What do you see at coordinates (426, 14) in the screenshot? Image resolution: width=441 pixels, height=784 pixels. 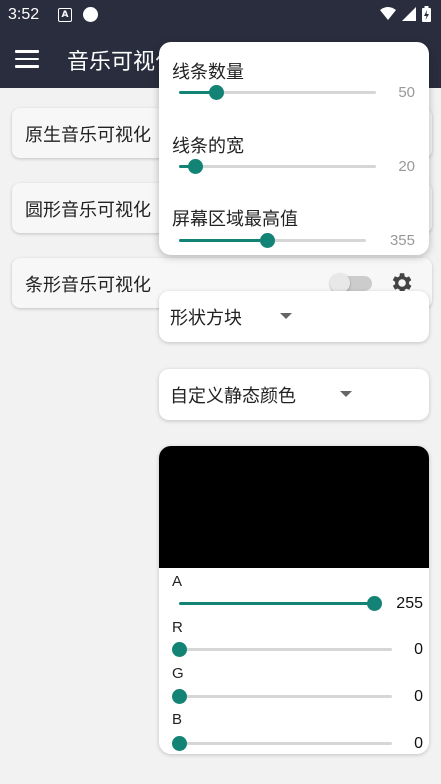 I see `battery-icon` at bounding box center [426, 14].